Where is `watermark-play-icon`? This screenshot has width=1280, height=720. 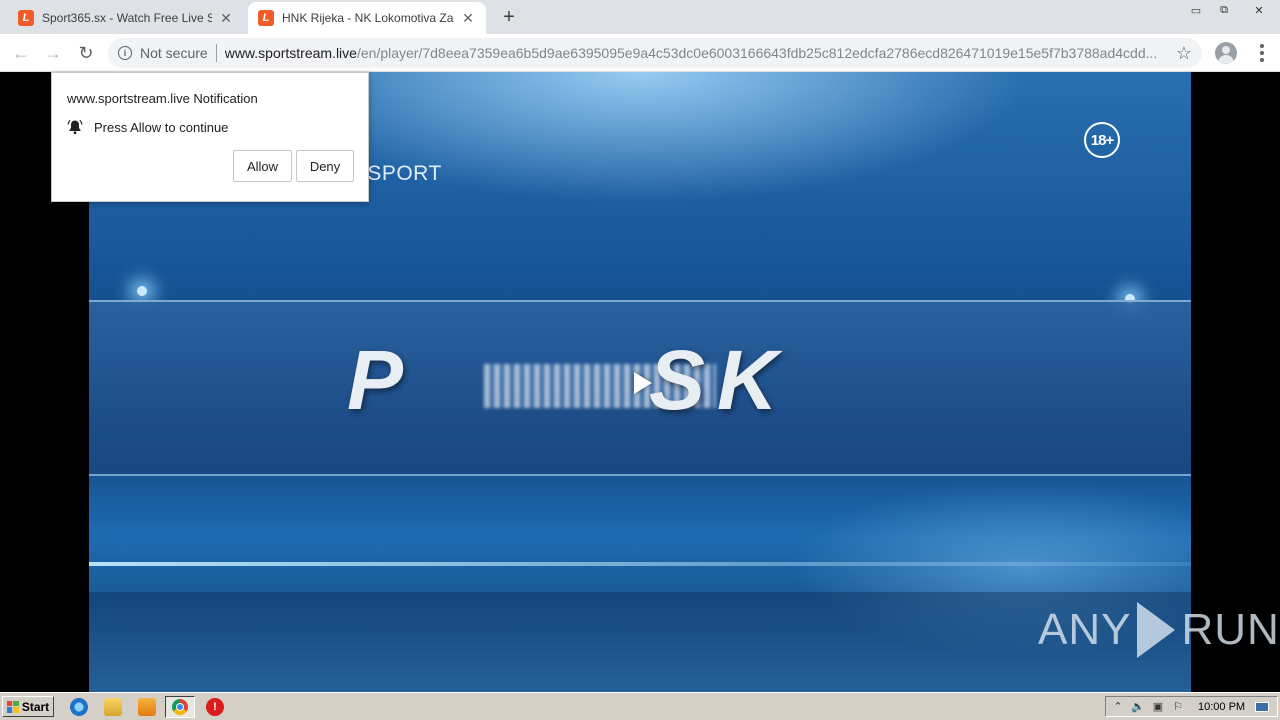
watermark-play-icon is located at coordinates (1156, 630).